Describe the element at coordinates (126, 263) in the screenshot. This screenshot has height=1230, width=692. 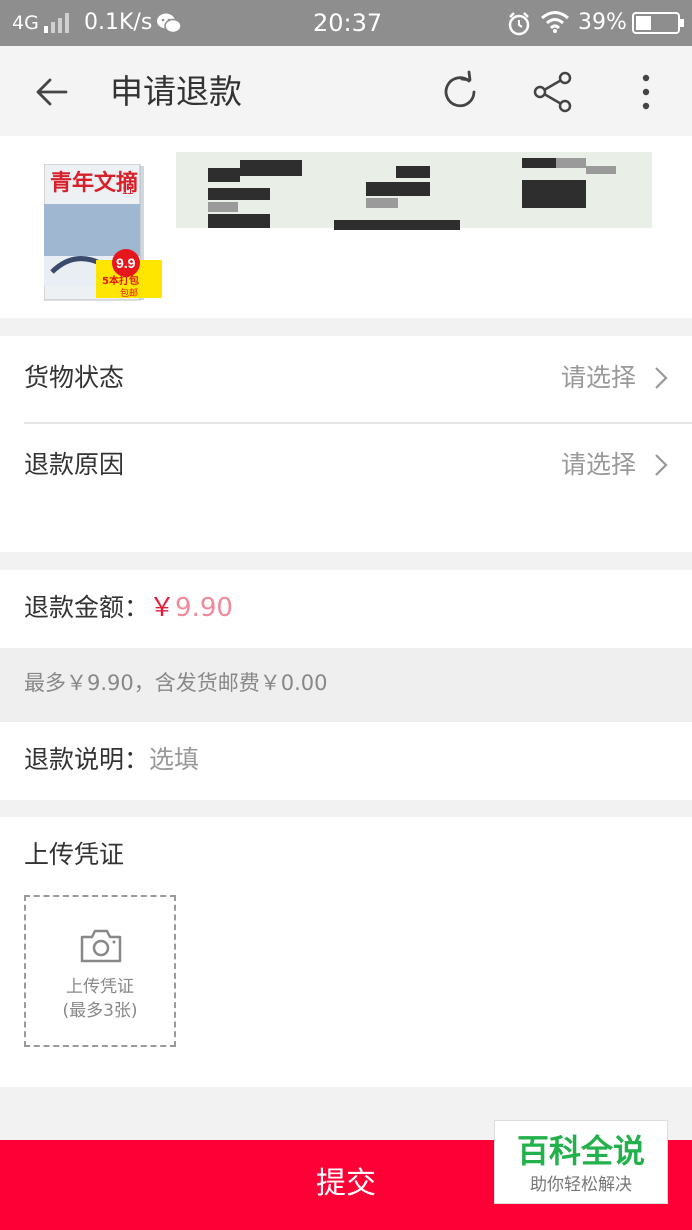
I see `cover-tag-price: 9.9` at that location.